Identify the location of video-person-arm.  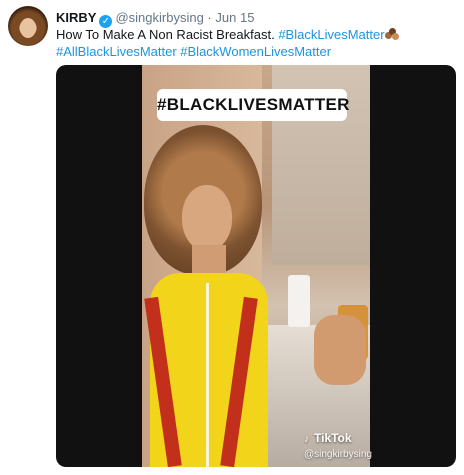
(340, 350).